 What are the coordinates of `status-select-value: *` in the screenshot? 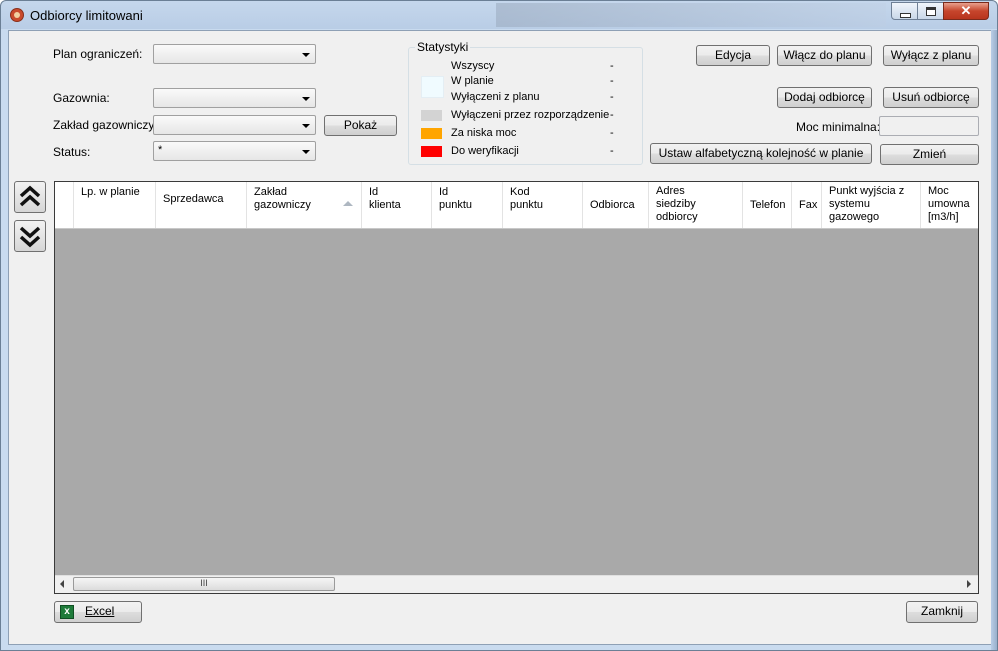 It's located at (160, 150).